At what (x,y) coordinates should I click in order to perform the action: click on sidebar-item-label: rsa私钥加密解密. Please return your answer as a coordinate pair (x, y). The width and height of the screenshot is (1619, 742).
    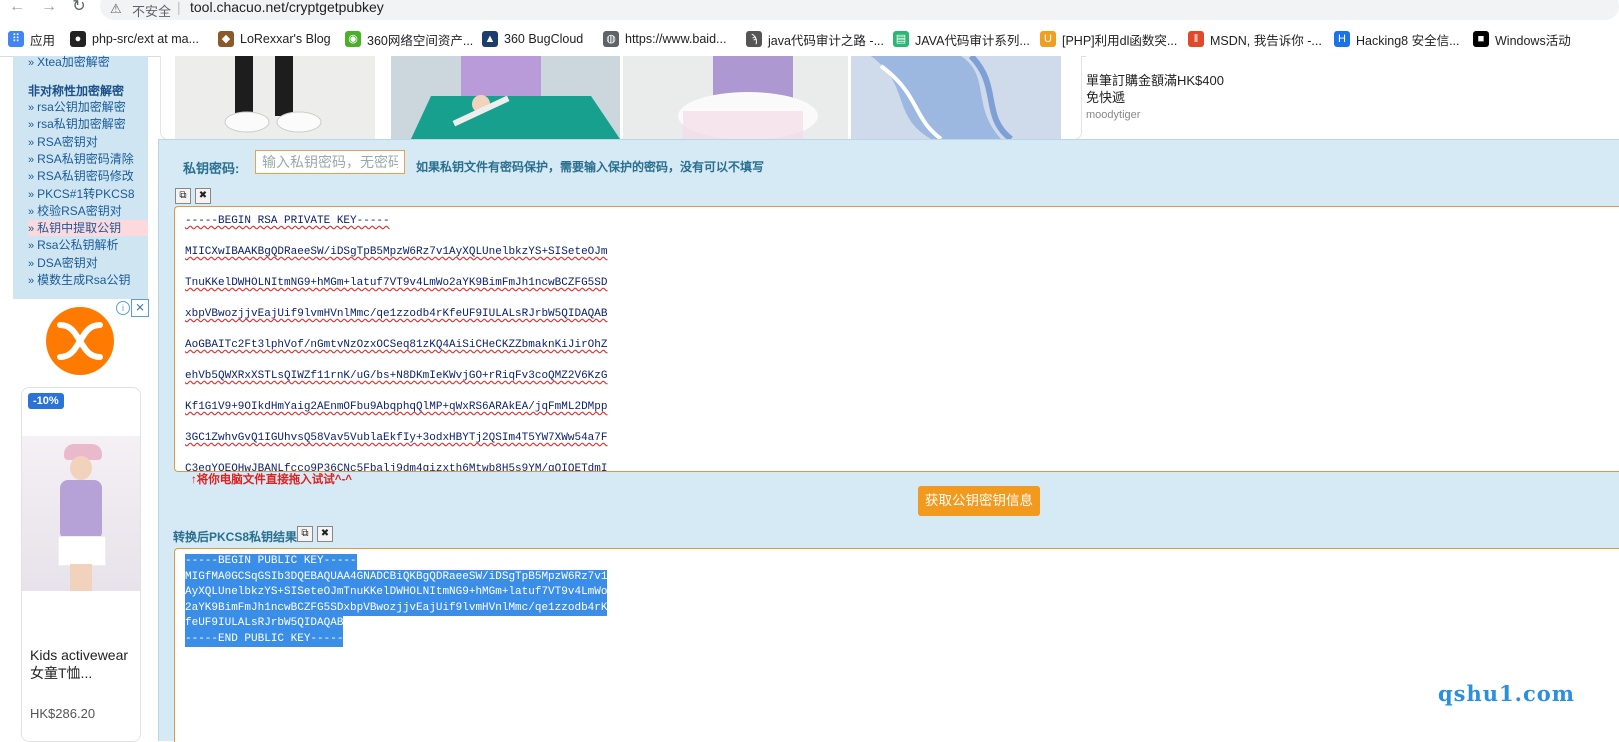
    Looking at the image, I should click on (81, 124).